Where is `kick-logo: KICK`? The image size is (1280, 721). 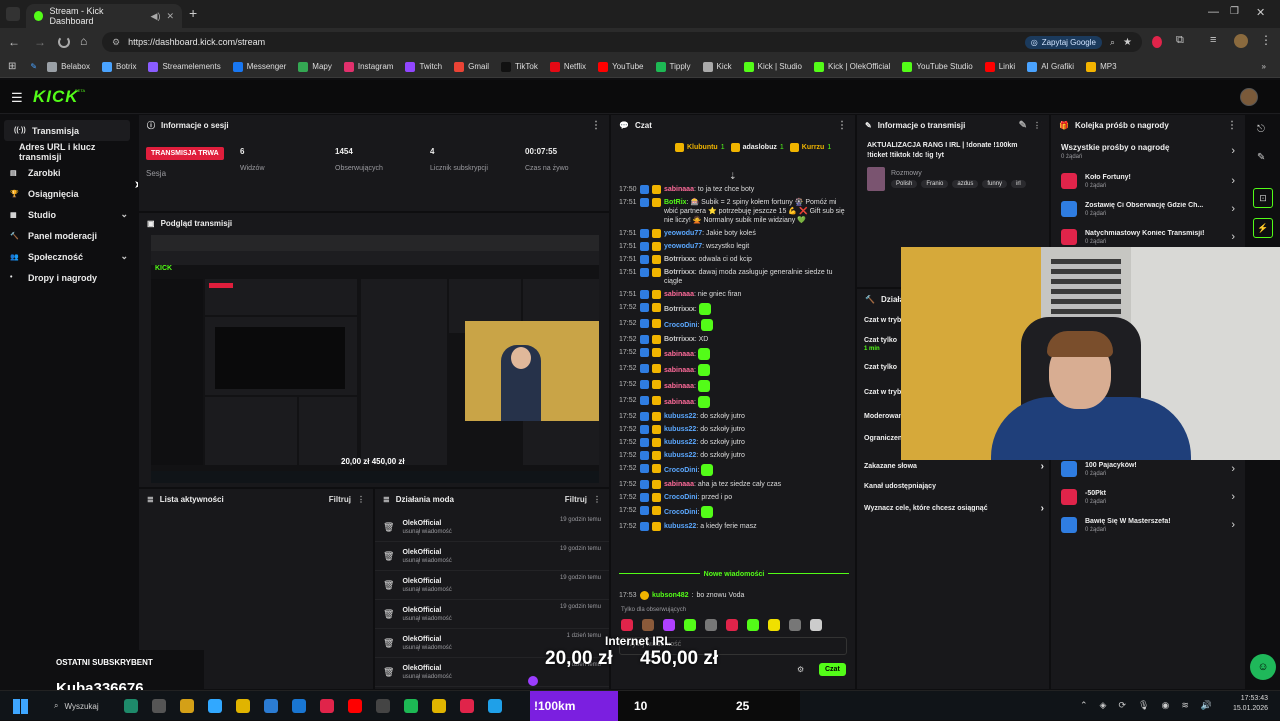 kick-logo: KICK is located at coordinates (56, 97).